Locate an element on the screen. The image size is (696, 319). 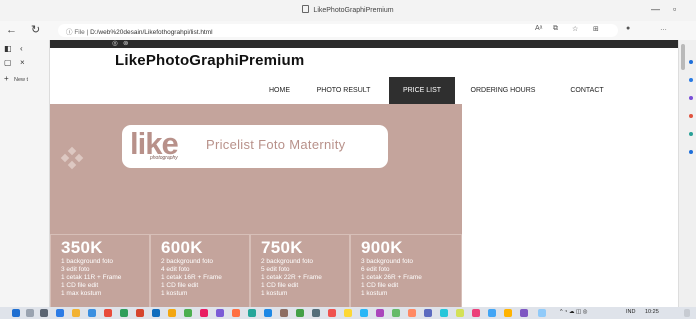
task-view-icon is located at coordinates (44, 313).